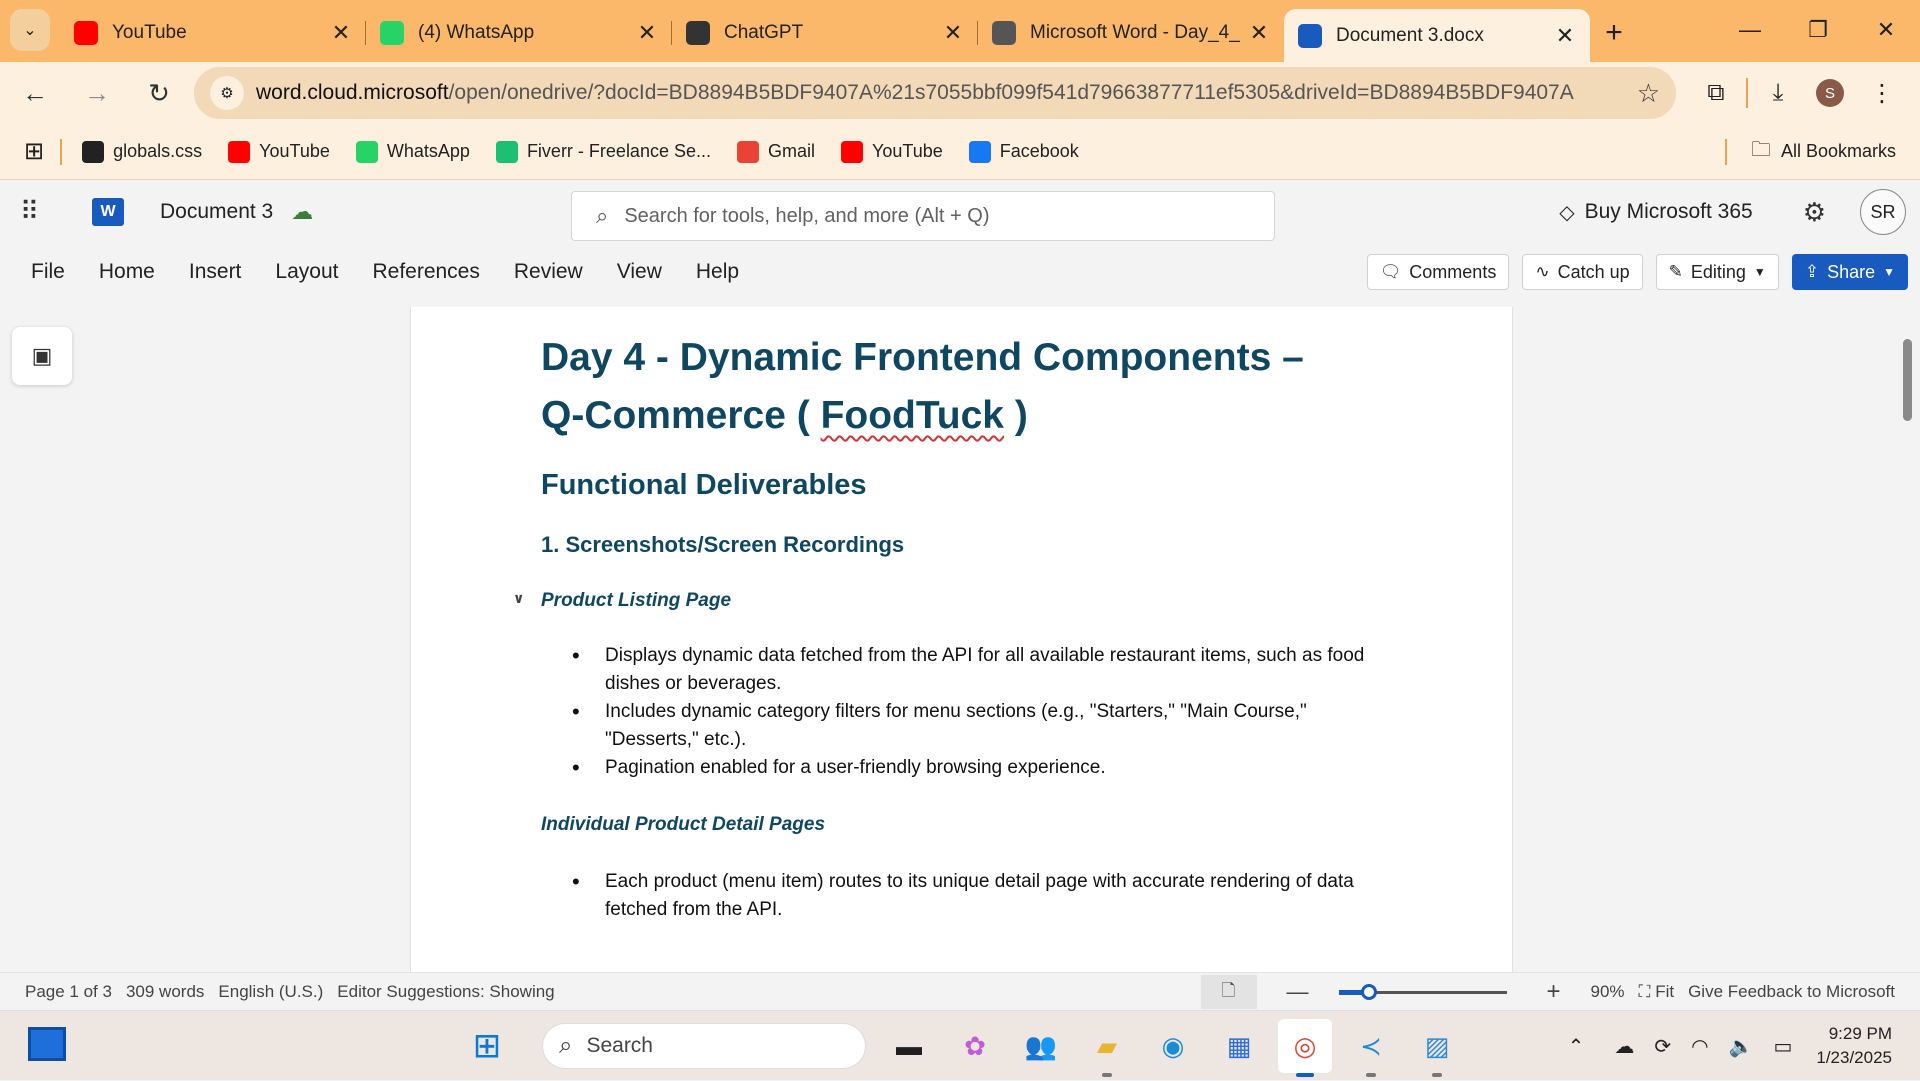 The image size is (1920, 1081). Describe the element at coordinates (159, 93) in the screenshot. I see `reload-button: ↻` at that location.